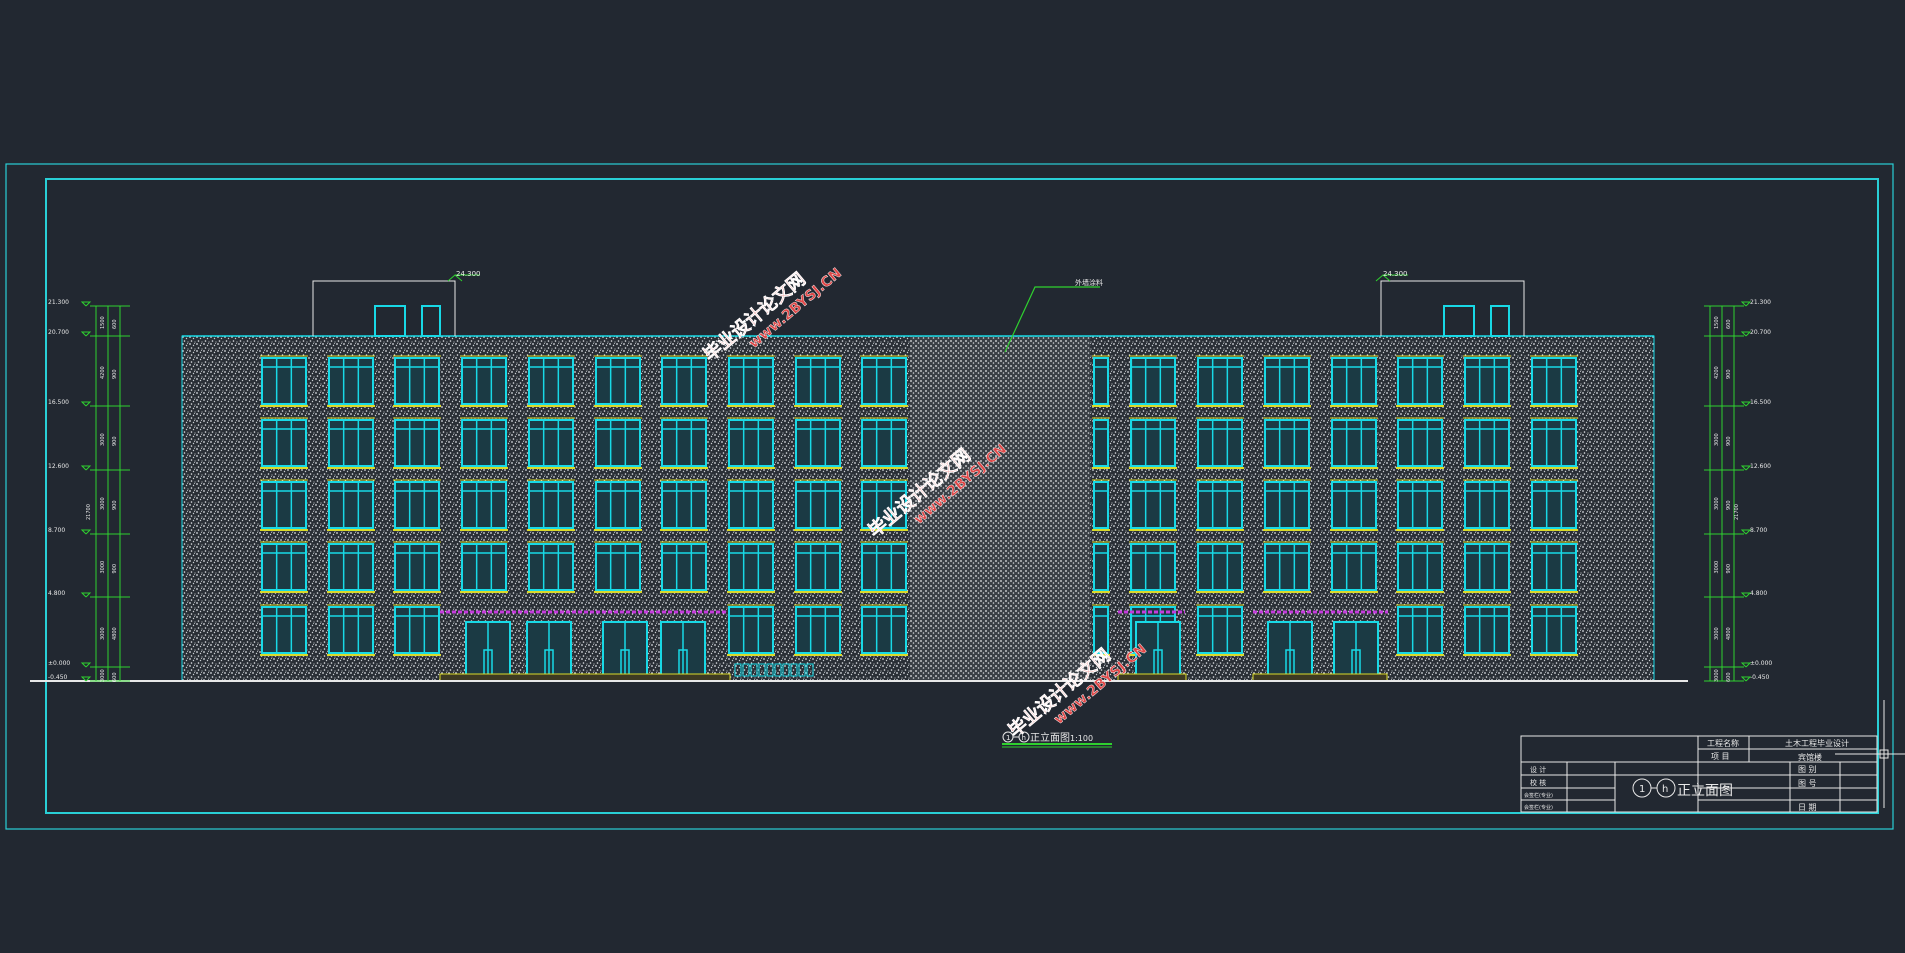 The height and width of the screenshot is (953, 1905). Describe the element at coordinates (1723, 743) in the screenshot. I see `tb-project-name-label: 工程名称` at that location.